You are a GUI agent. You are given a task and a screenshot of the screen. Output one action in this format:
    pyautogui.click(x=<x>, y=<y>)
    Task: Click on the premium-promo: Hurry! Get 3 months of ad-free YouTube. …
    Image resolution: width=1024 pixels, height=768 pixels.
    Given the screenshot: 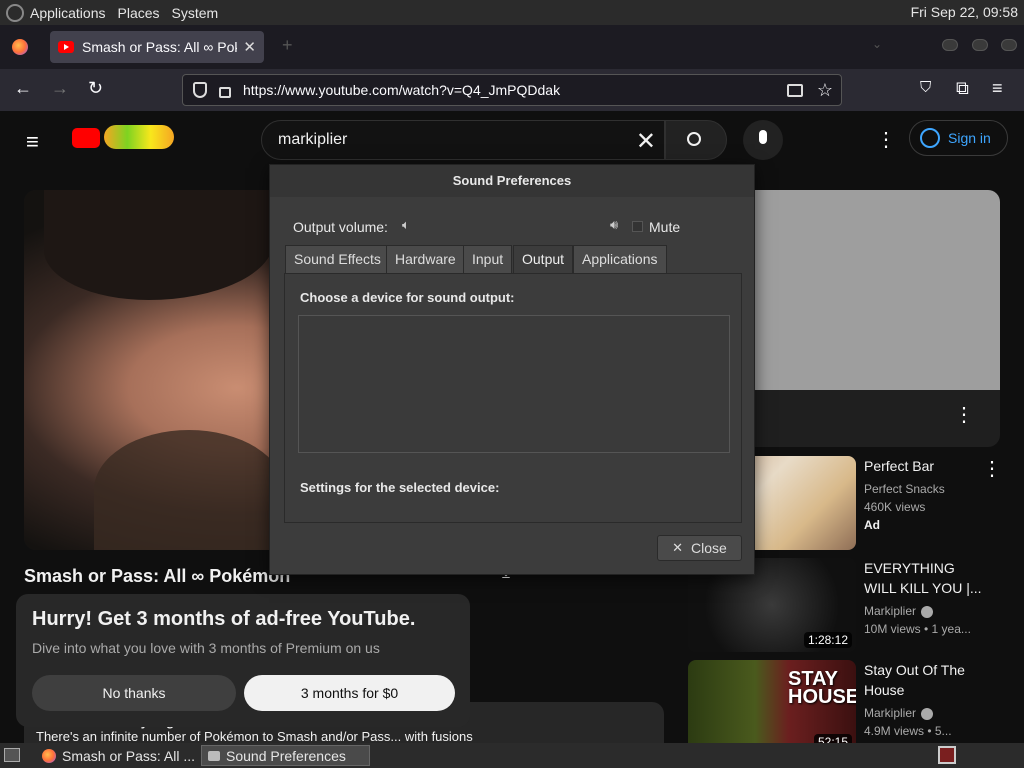 What is the action you would take?
    pyautogui.click(x=243, y=660)
    